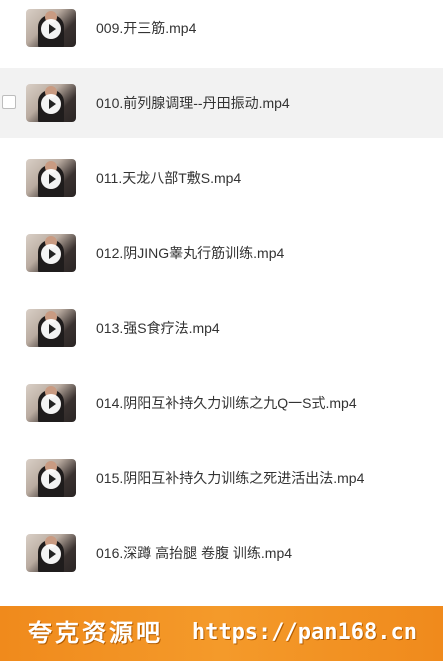  I want to click on file-row-014: 014.阴阳互补持久力训练之九Q一S式.mp4, so click(221, 403).